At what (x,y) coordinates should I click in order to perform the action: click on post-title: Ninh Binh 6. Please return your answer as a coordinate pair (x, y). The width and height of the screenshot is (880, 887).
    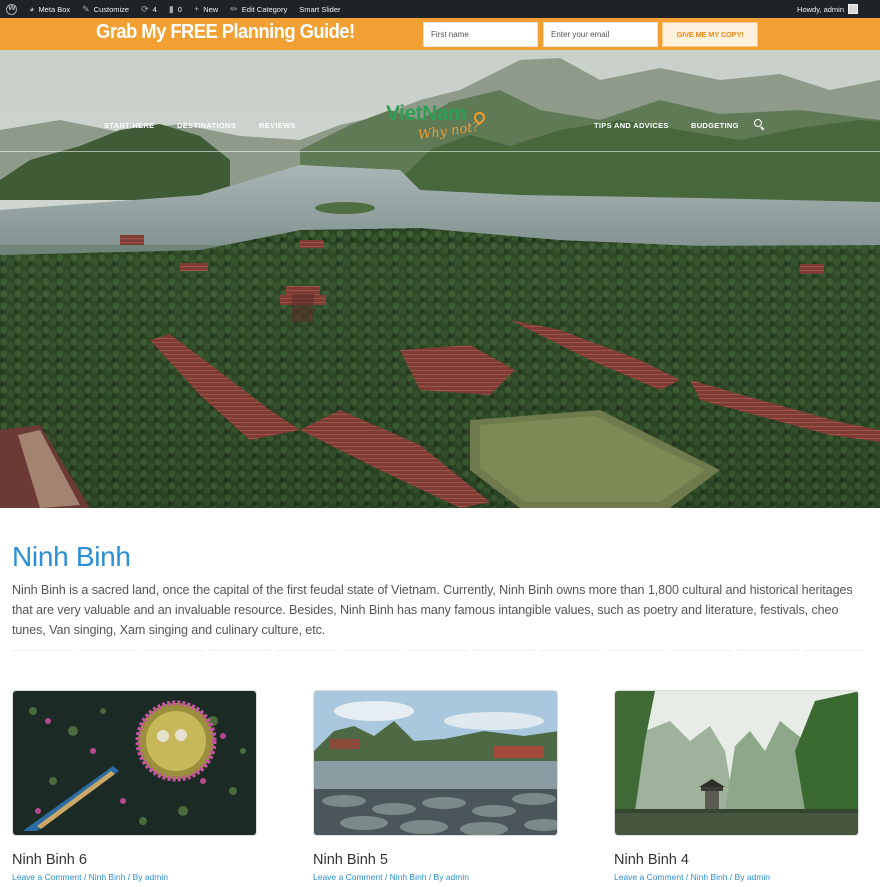
    Looking at the image, I should click on (134, 860).